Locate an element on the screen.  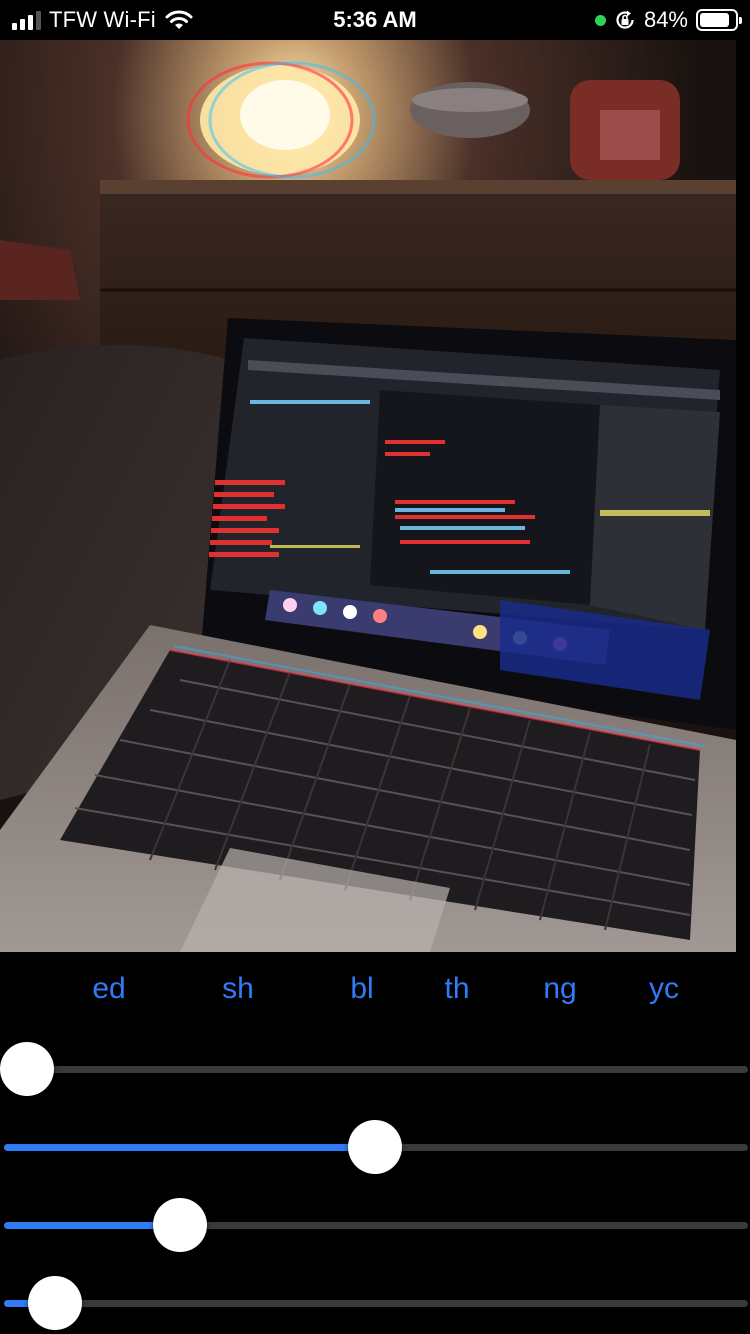
filter-tabs: ed sh bl th ng yc is located at coordinates (375, 995).